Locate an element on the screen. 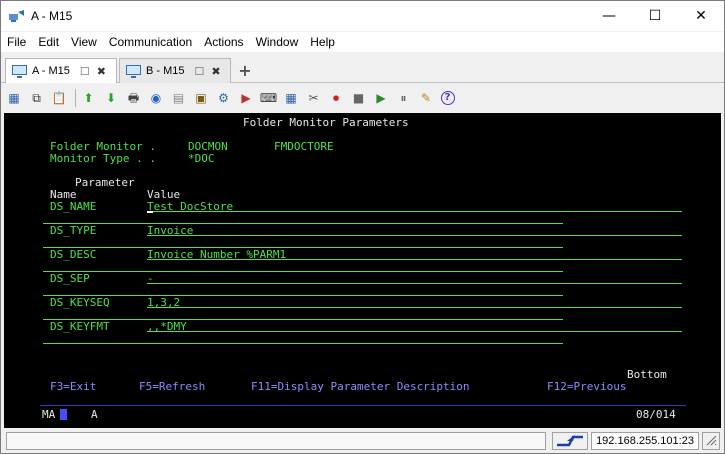 The width and height of the screenshot is (725, 454). tab-session-a: A - M15 ☐ ✖ is located at coordinates (61, 70).